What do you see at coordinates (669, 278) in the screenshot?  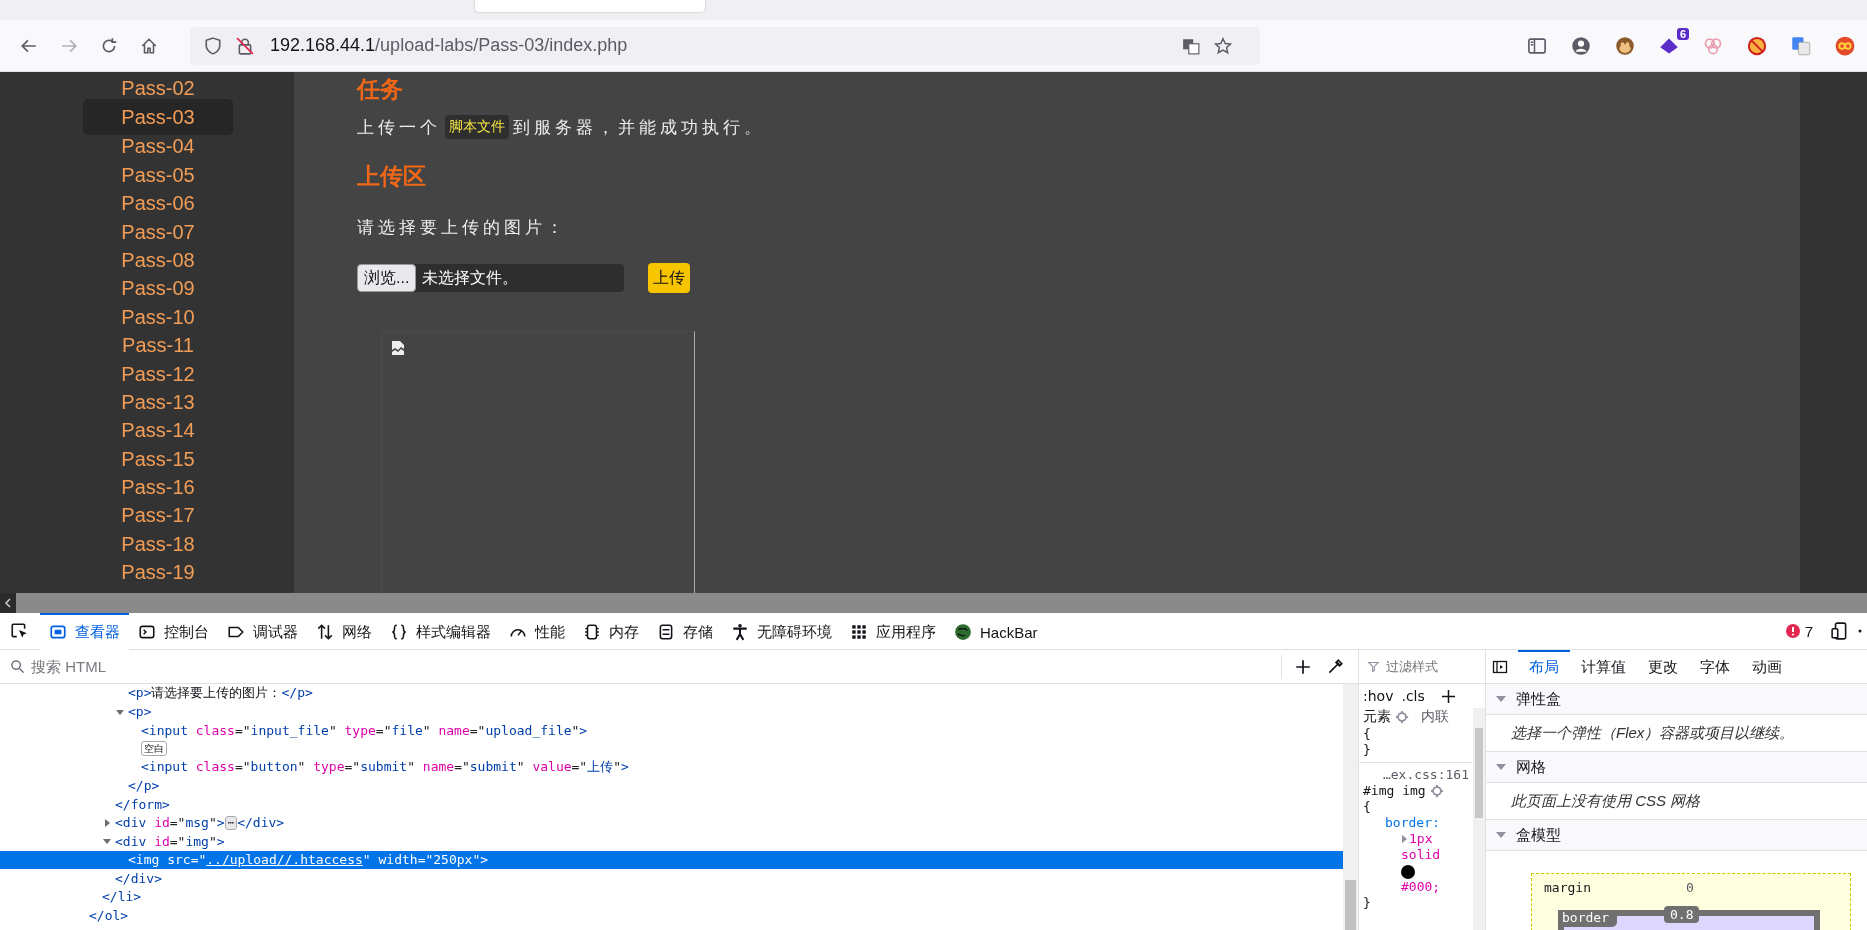 I see `upload-button: 上传` at bounding box center [669, 278].